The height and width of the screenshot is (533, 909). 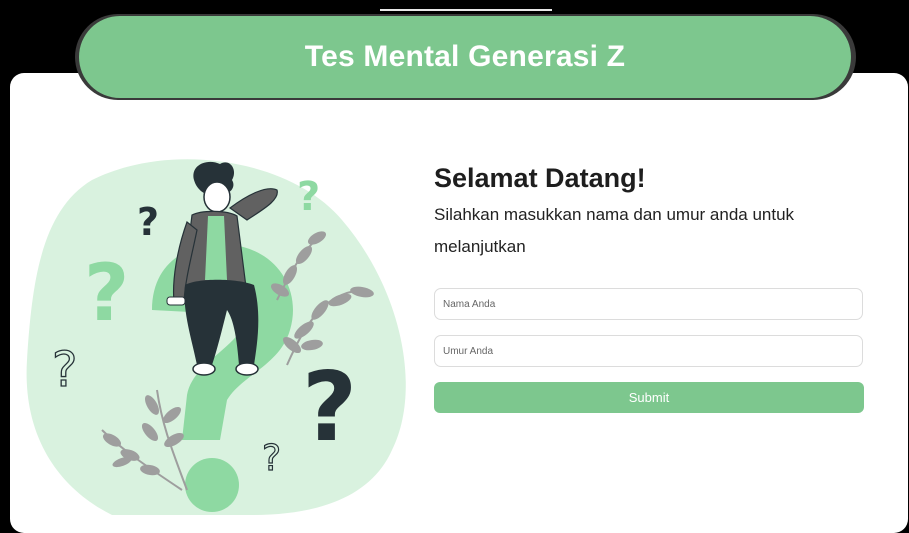 What do you see at coordinates (329, 408) in the screenshot?
I see `dark-question-mark-large: ?` at bounding box center [329, 408].